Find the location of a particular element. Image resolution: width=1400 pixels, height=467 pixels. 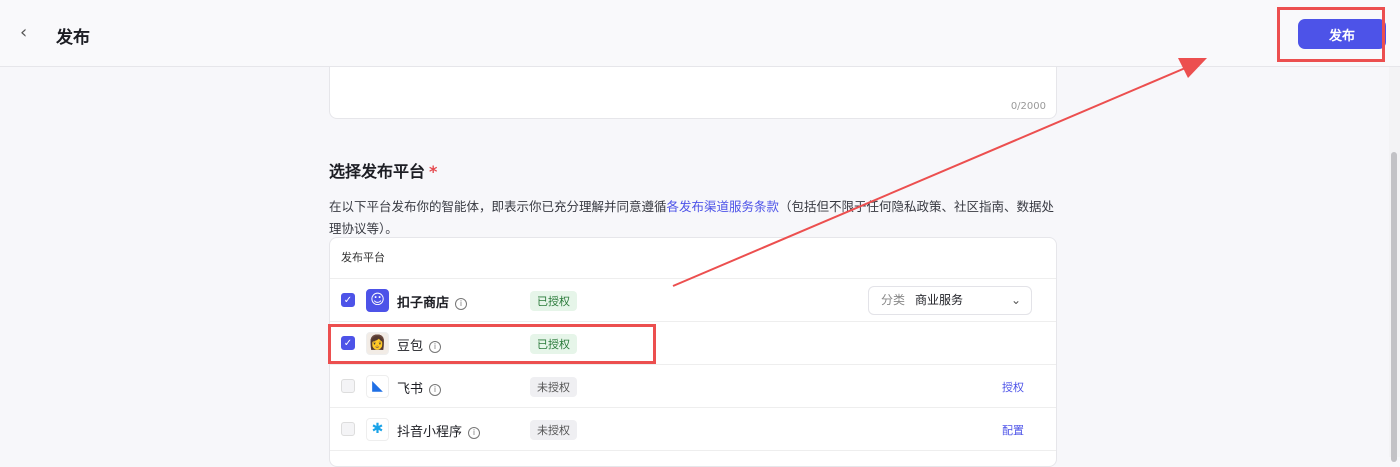

section-title: 选择发布平台 * is located at coordinates (383, 170).